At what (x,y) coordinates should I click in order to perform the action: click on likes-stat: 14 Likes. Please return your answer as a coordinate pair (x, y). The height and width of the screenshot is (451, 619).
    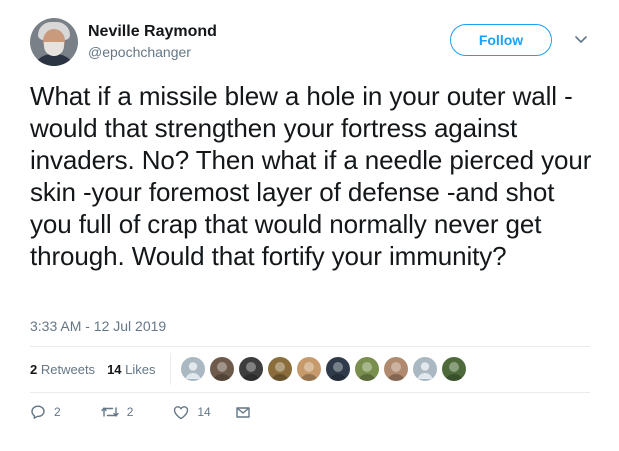
    Looking at the image, I should click on (131, 369).